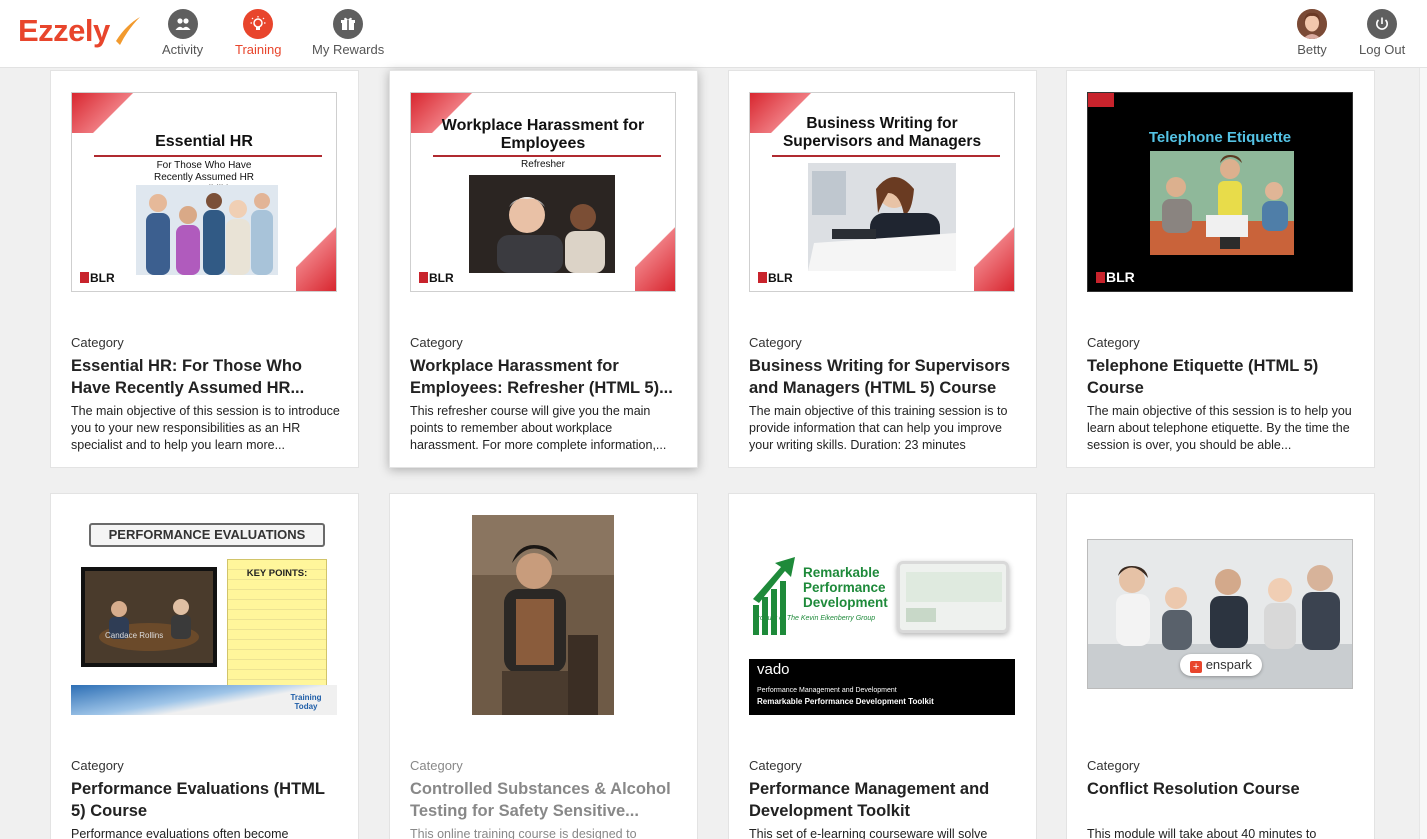 This screenshot has width=1427, height=839. I want to click on thumb-title: Workplace Harassment for Employees, so click(543, 134).